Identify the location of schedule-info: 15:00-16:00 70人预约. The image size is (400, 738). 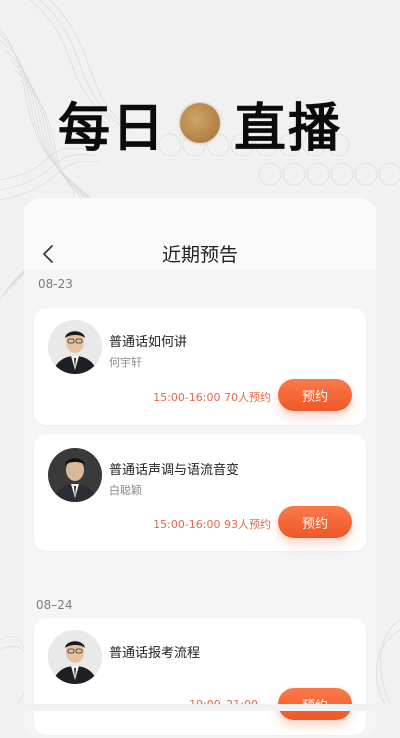
(212, 397).